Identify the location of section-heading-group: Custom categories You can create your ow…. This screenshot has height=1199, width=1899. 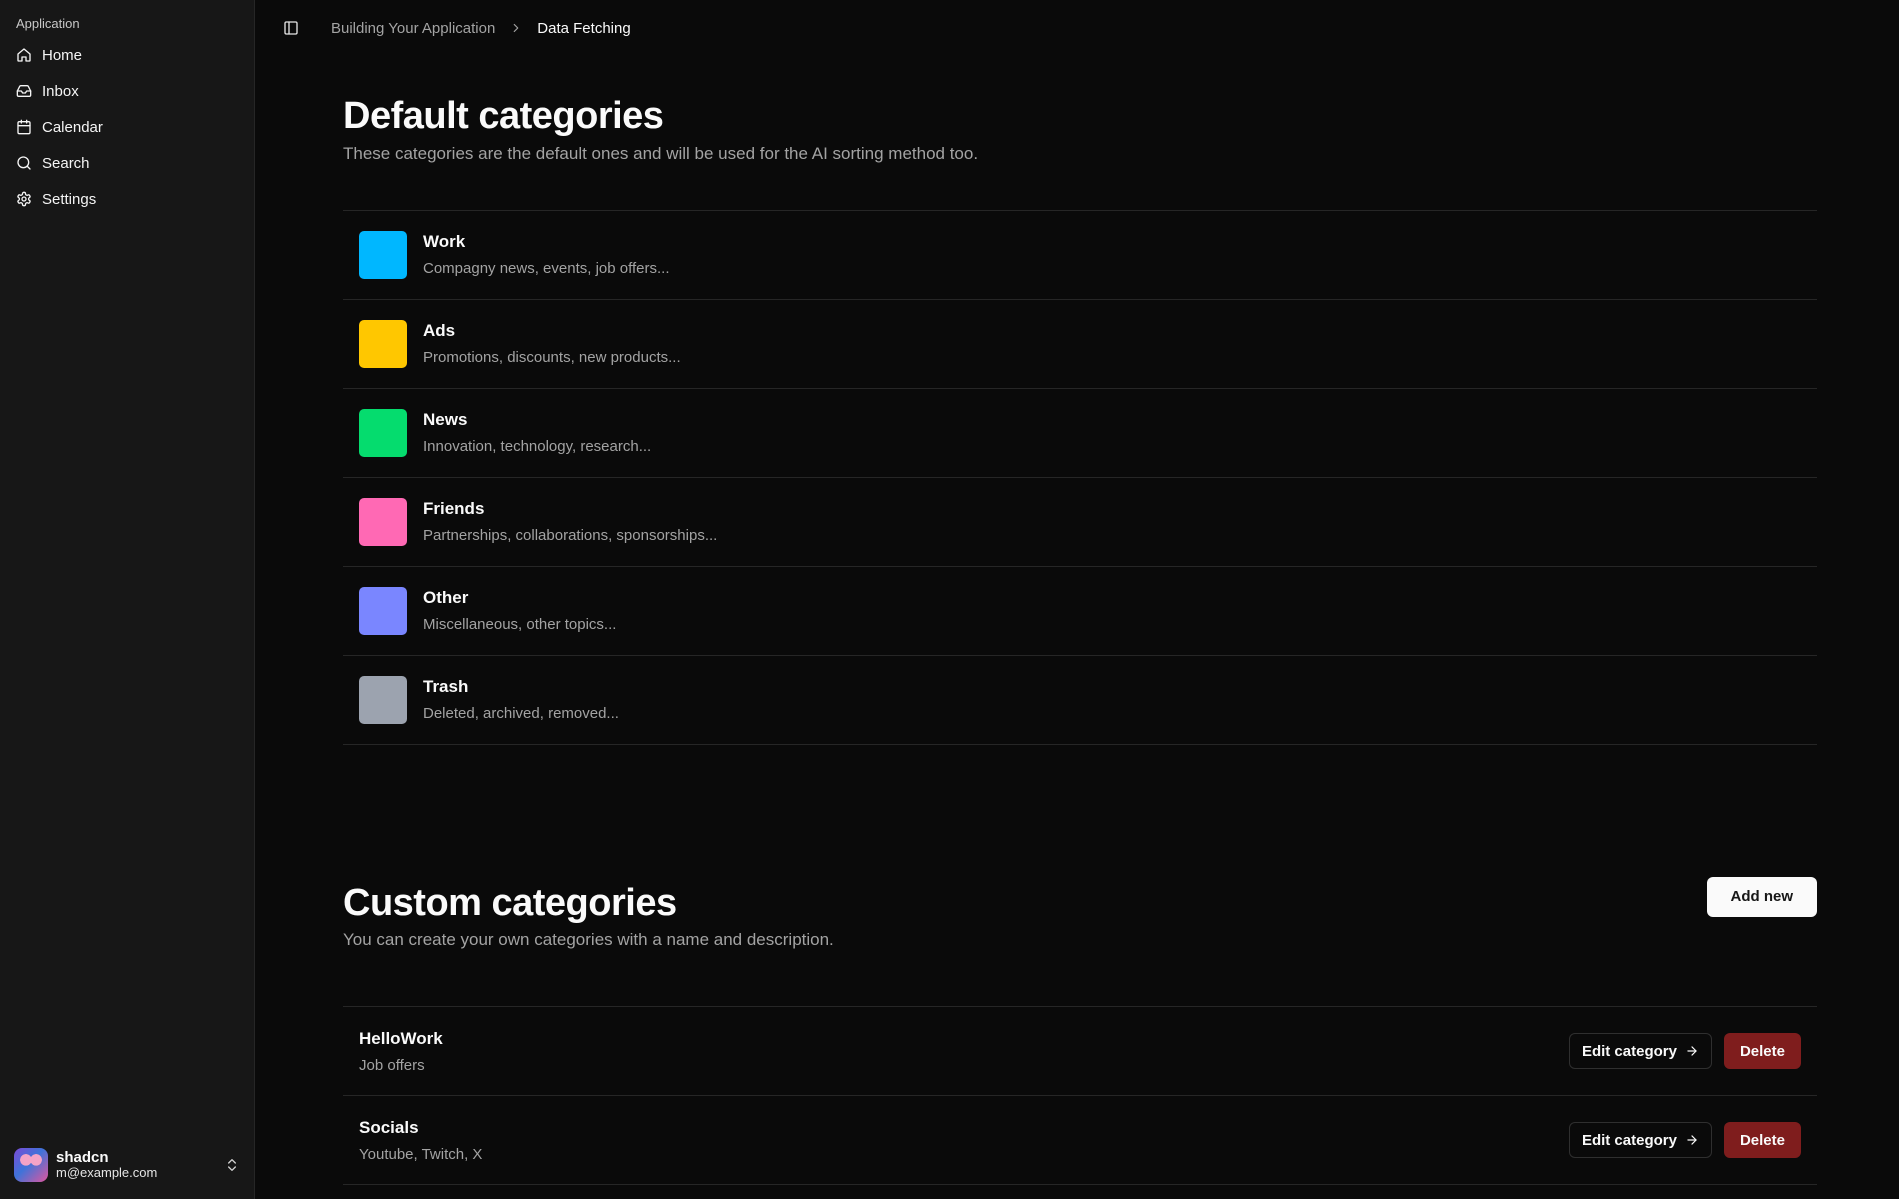
(588, 916).